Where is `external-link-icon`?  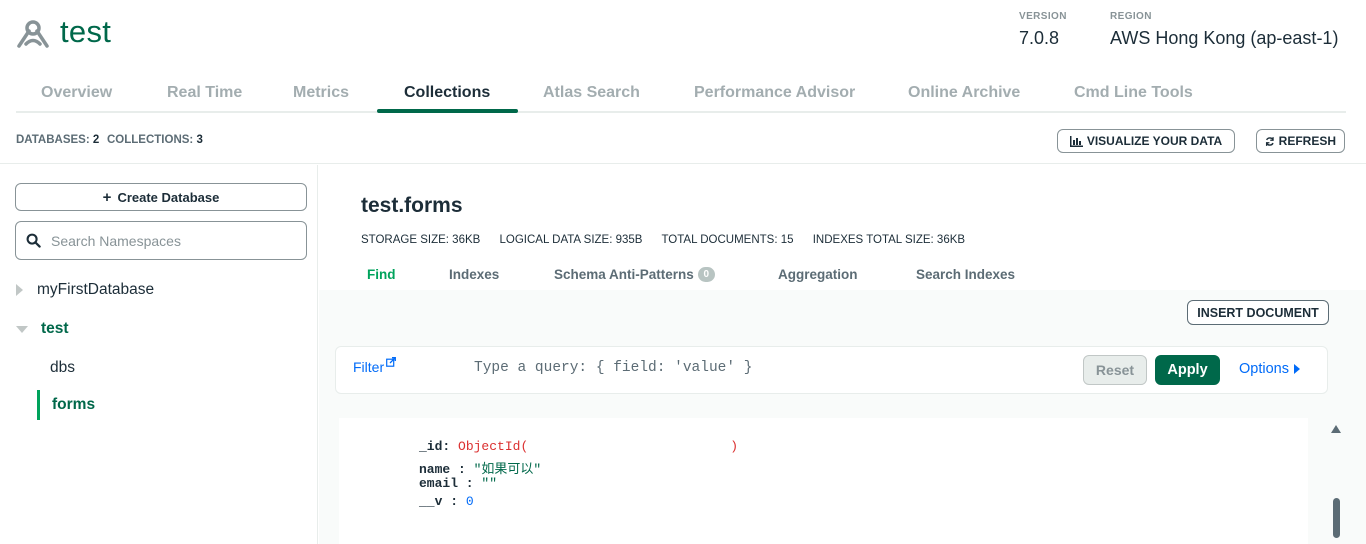
external-link-icon is located at coordinates (391, 362).